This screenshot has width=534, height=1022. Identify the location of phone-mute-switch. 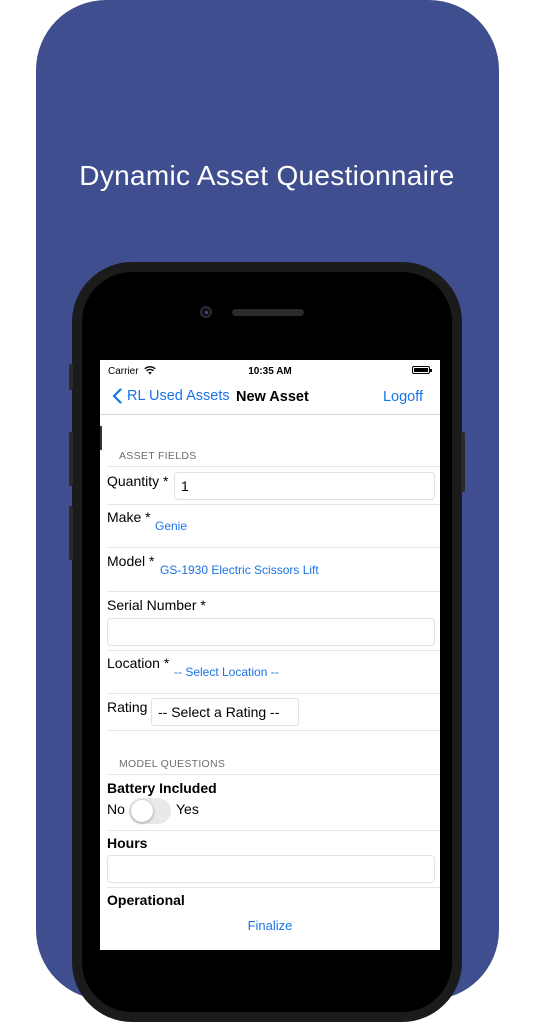
(71, 377).